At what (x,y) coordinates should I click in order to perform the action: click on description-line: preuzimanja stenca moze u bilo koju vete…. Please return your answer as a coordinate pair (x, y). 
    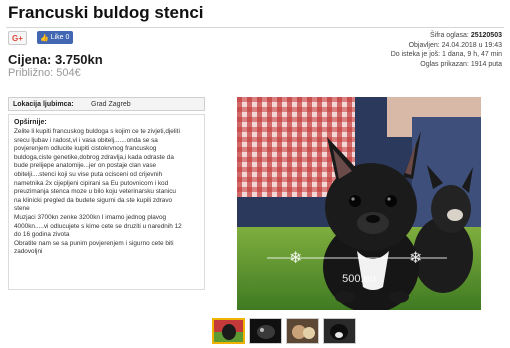
    Looking at the image, I should click on (95, 192).